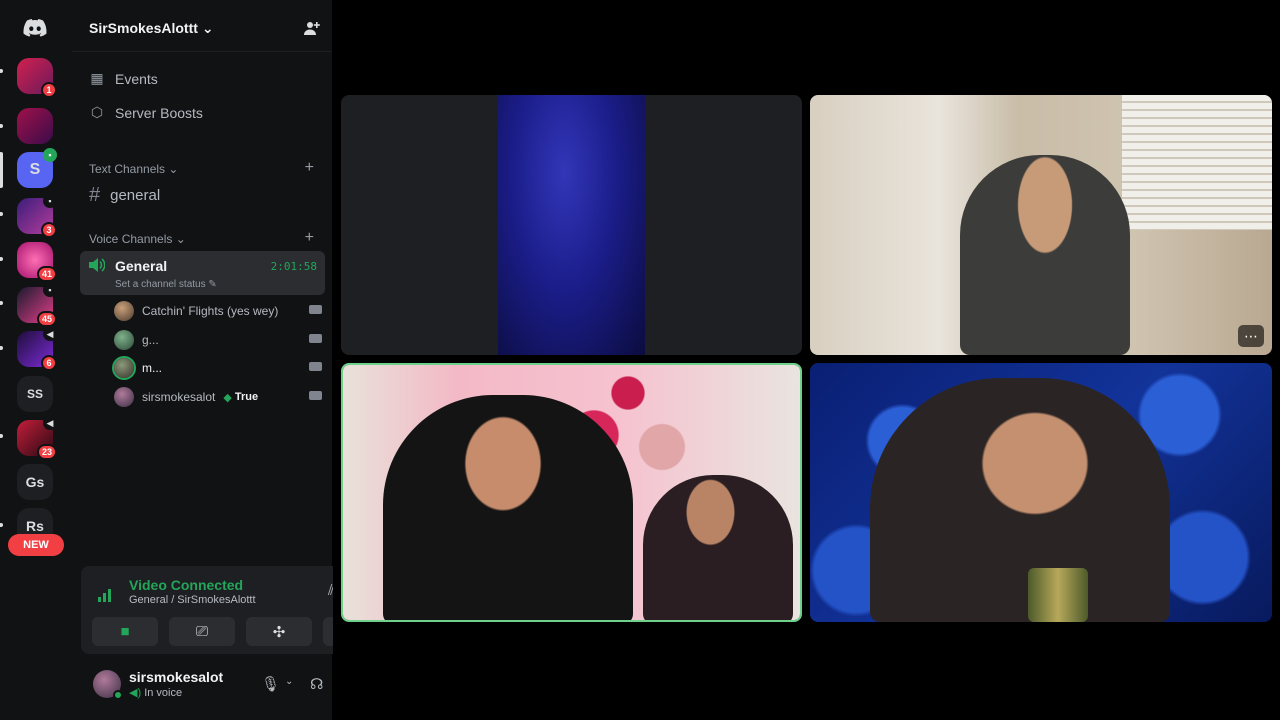  I want to click on discord-home-button, so click(35, 28).